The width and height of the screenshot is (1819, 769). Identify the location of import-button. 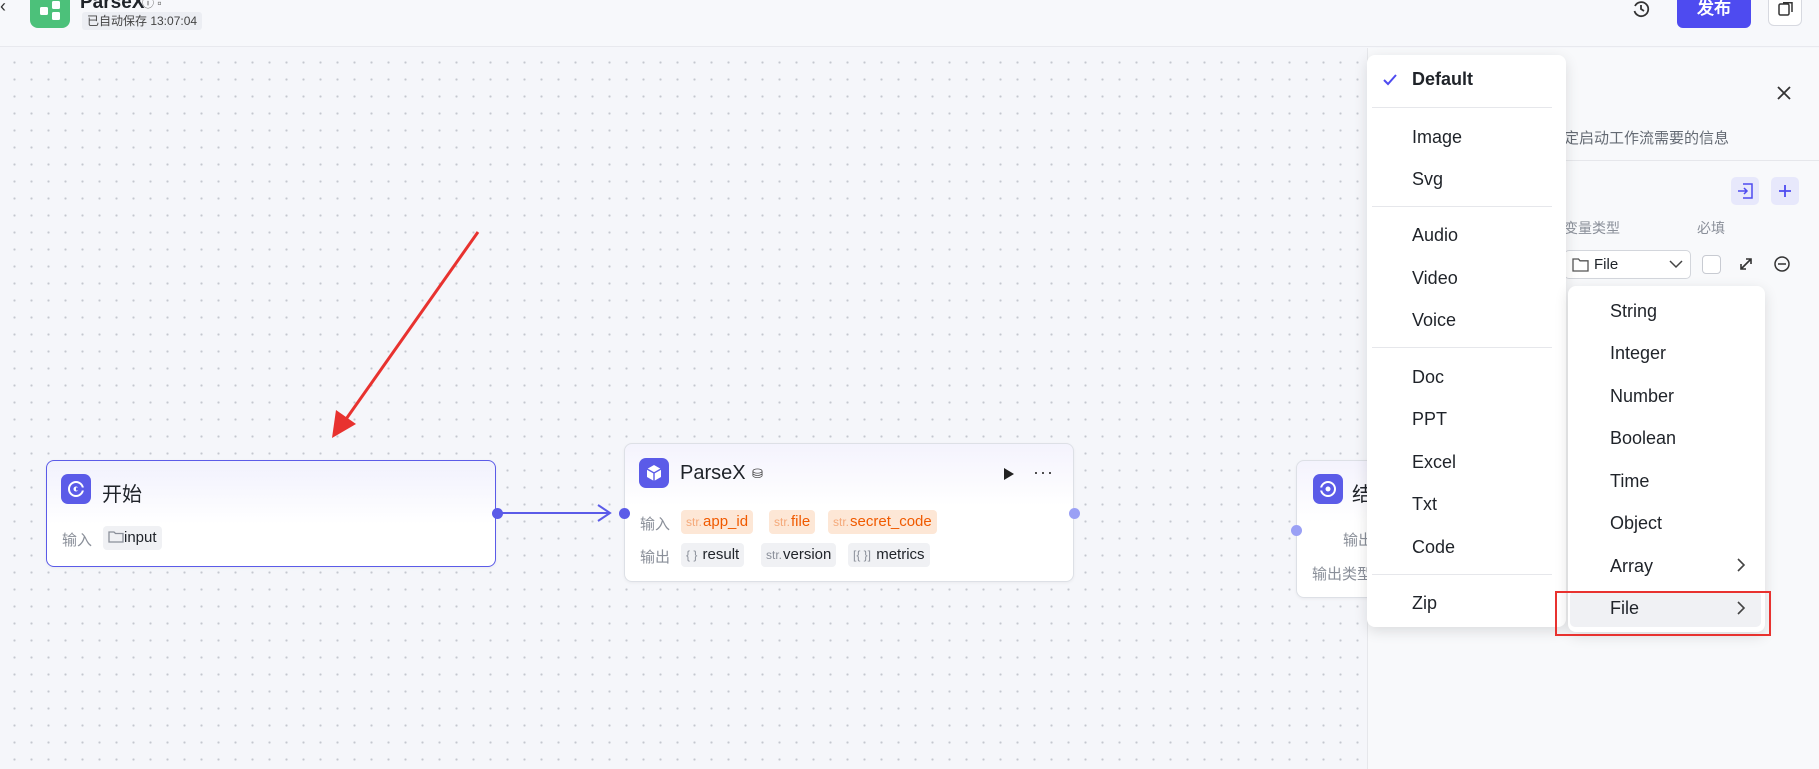
(1745, 191).